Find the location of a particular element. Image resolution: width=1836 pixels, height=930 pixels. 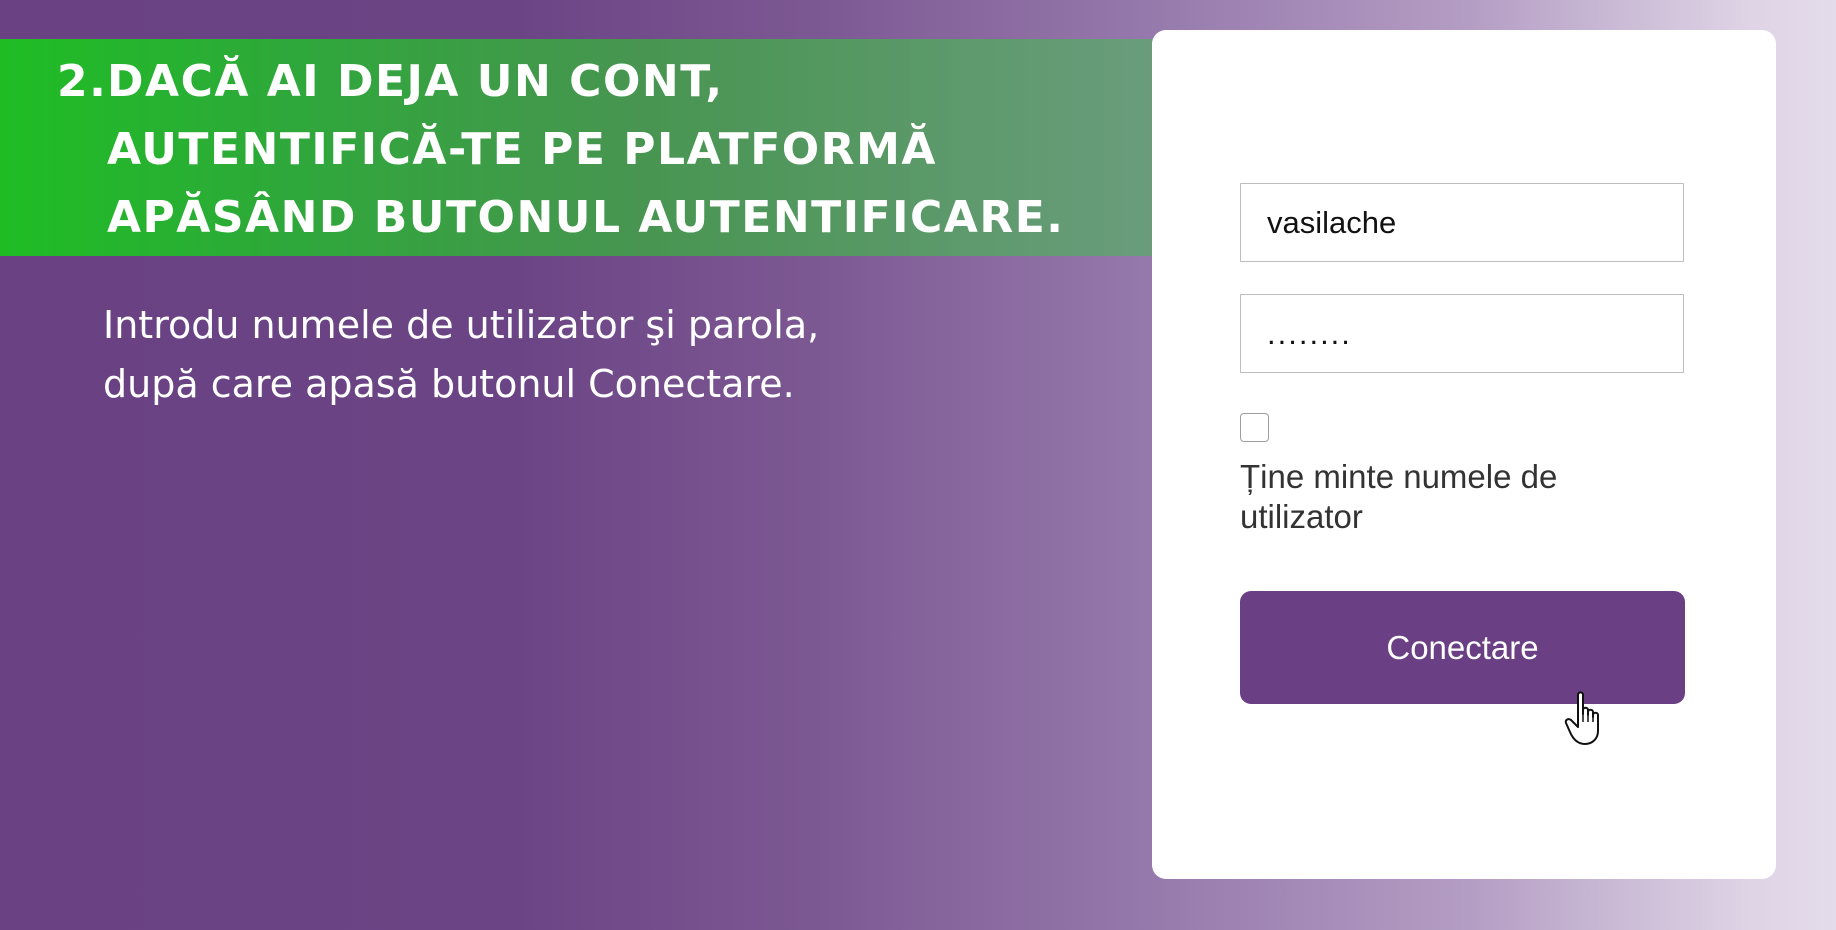

heading-line-1: 2.DACĂ AI DEJA UN CONT, is located at coordinates (560, 82).